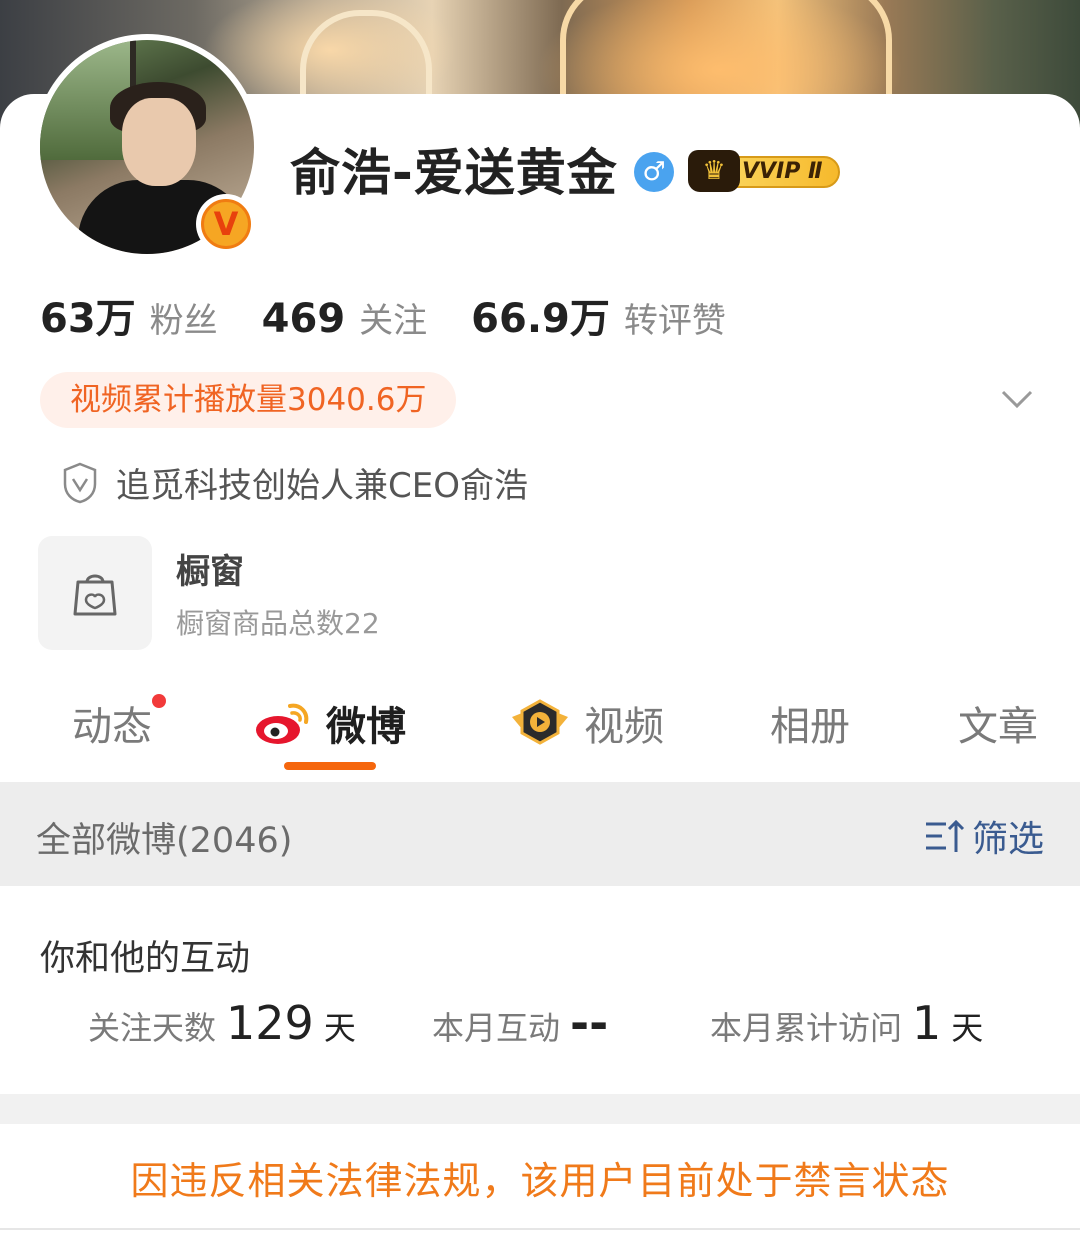 This screenshot has height=1240, width=1080. I want to click on shield-icon, so click(80, 482).